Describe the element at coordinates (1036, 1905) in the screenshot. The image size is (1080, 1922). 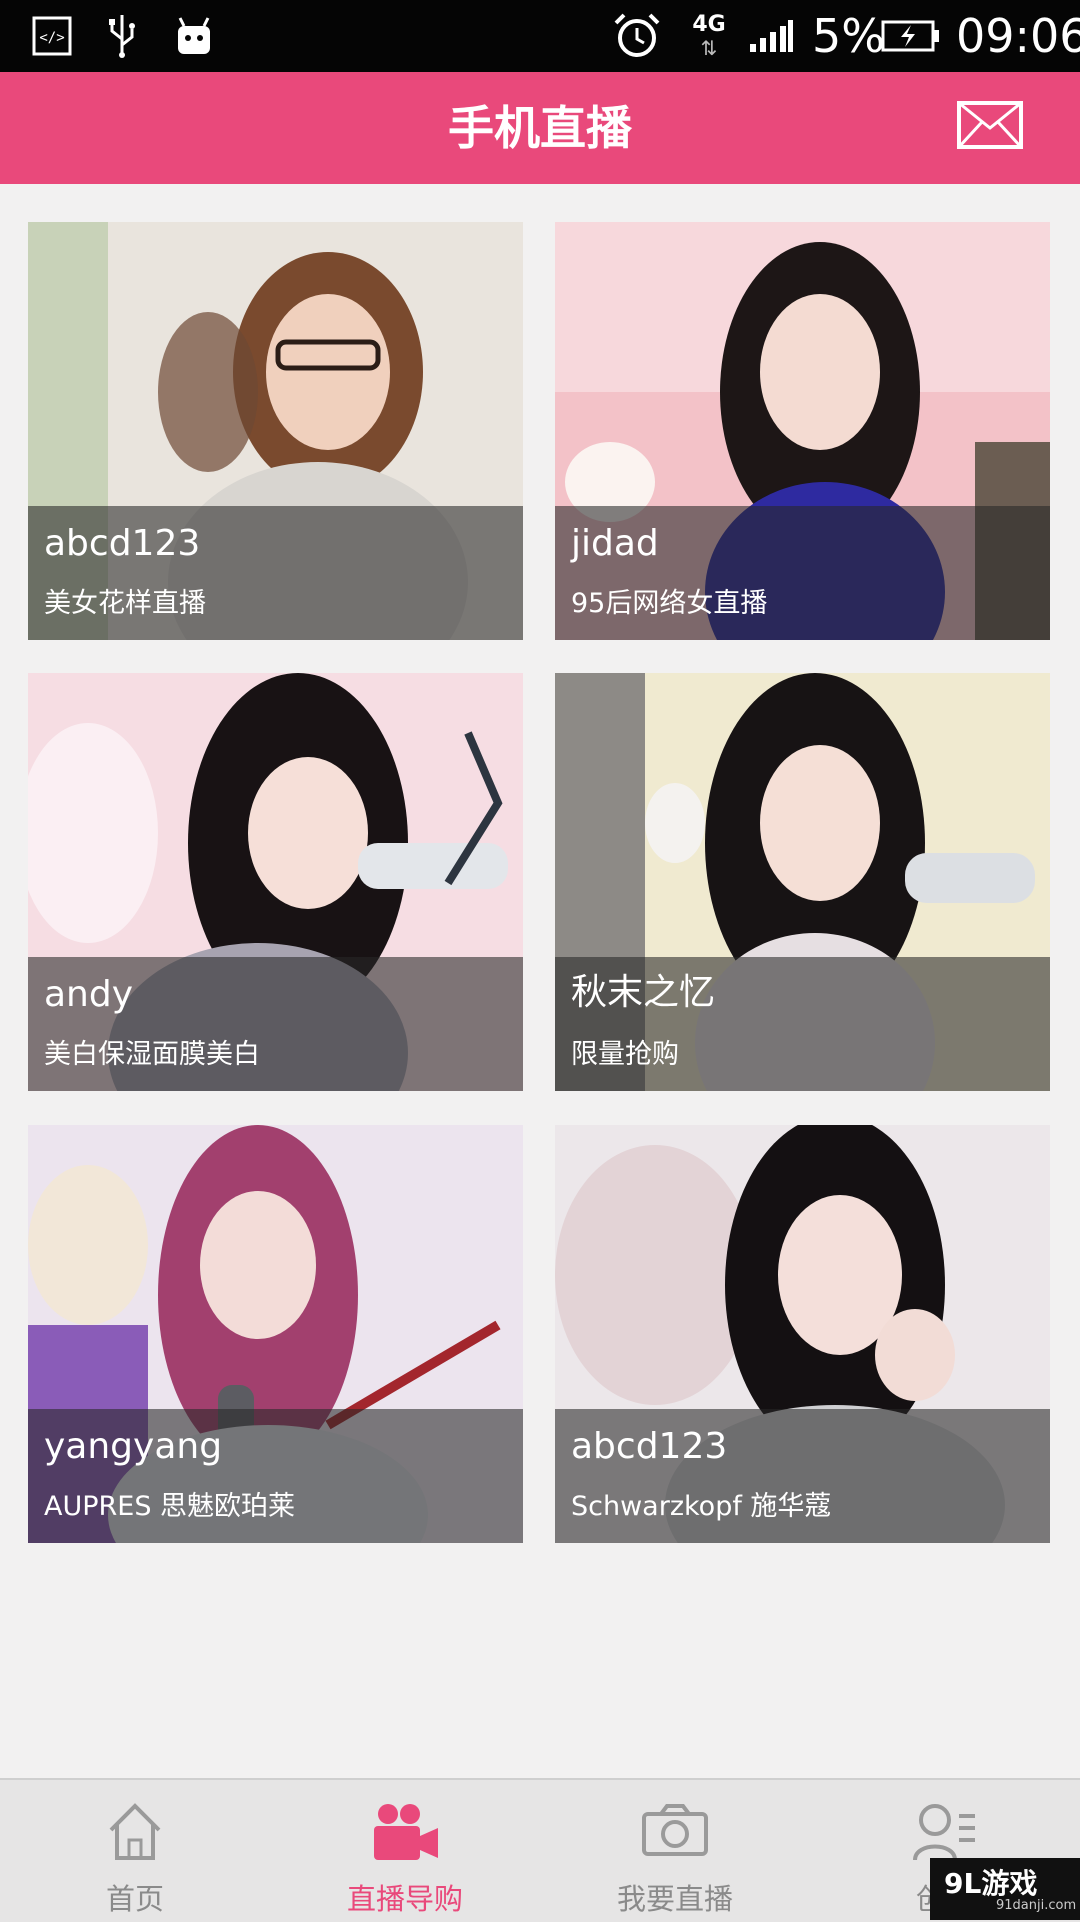
I see `watermark-domain: 91danji.com` at that location.